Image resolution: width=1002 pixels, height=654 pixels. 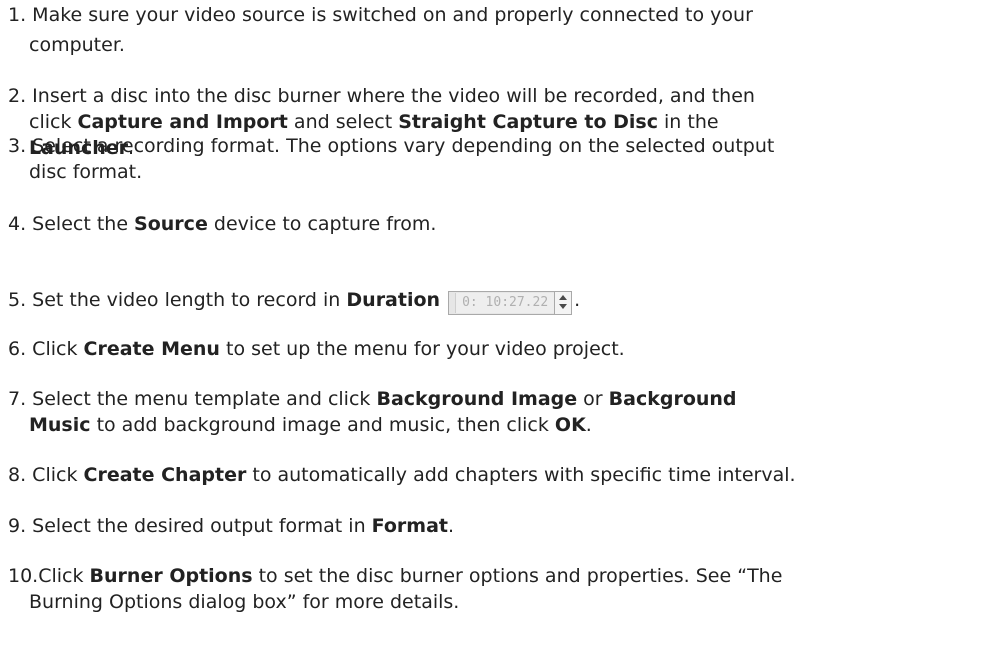 I want to click on instruction-text: click, so click(x=53, y=122).